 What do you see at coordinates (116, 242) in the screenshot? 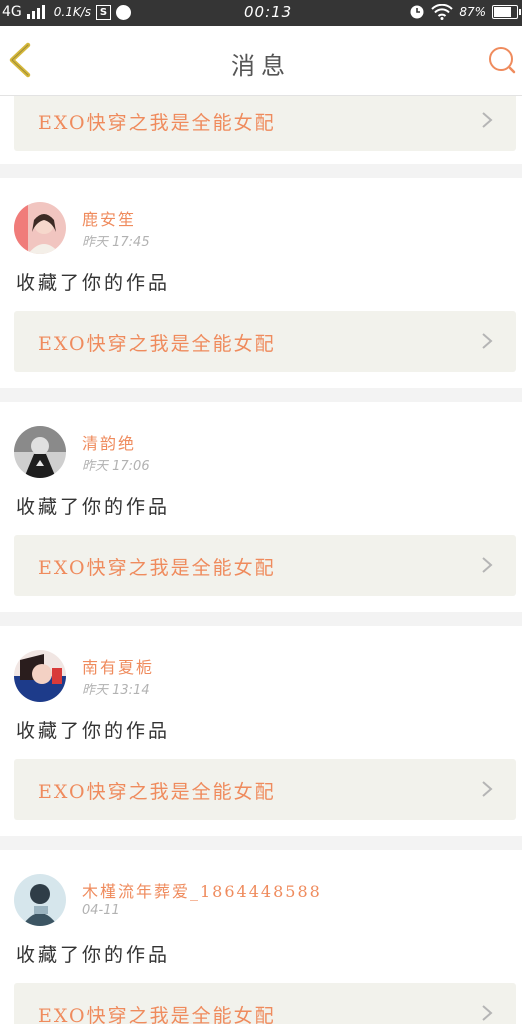
I see `timestamp: 昨天 17:45` at bounding box center [116, 242].